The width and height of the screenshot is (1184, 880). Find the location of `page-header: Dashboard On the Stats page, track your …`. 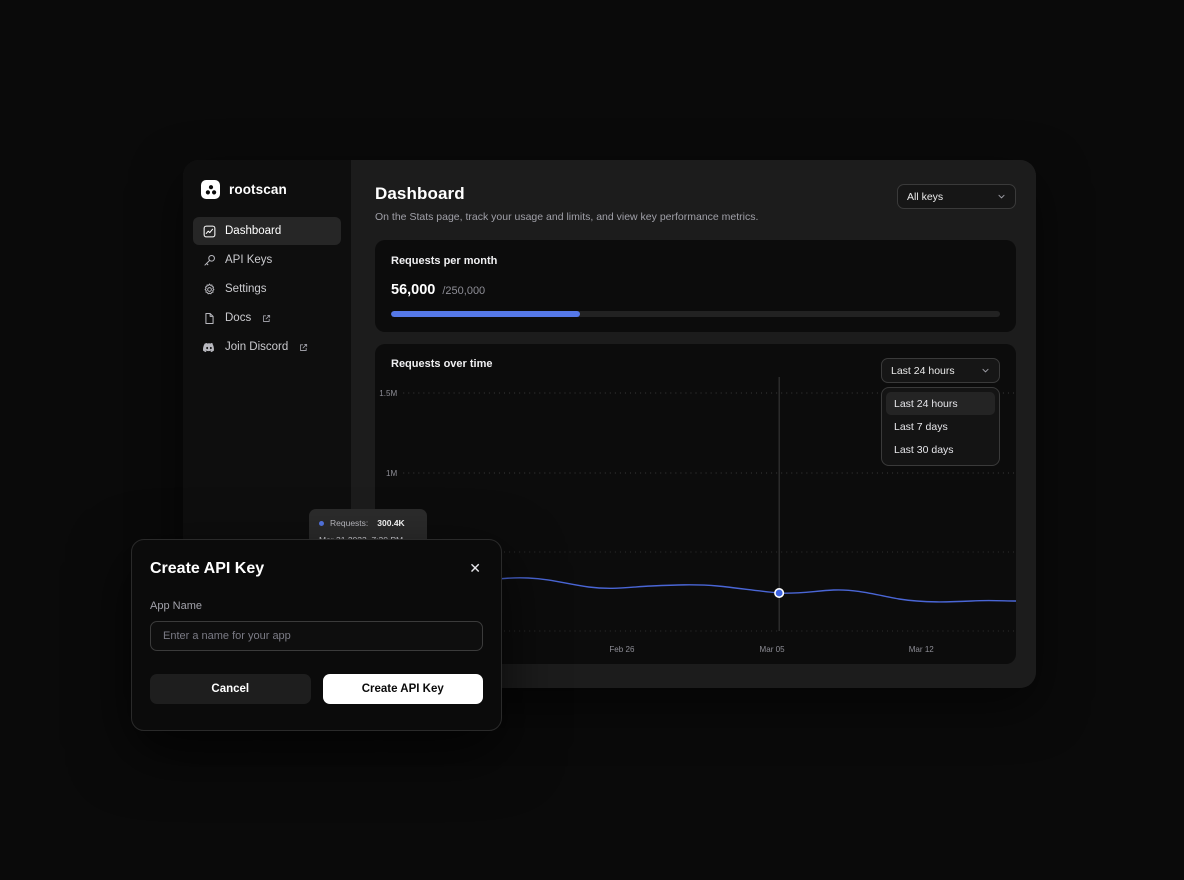

page-header: Dashboard On the Stats page, track your … is located at coordinates (695, 203).